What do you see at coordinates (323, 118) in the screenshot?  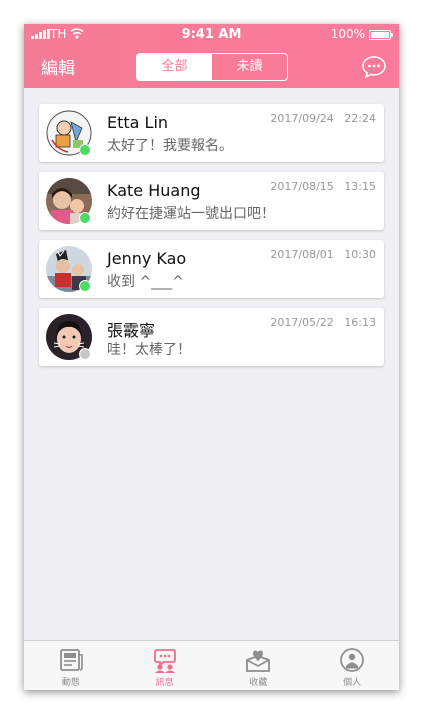 I see `message-date: 2017/09/24 22:24` at bounding box center [323, 118].